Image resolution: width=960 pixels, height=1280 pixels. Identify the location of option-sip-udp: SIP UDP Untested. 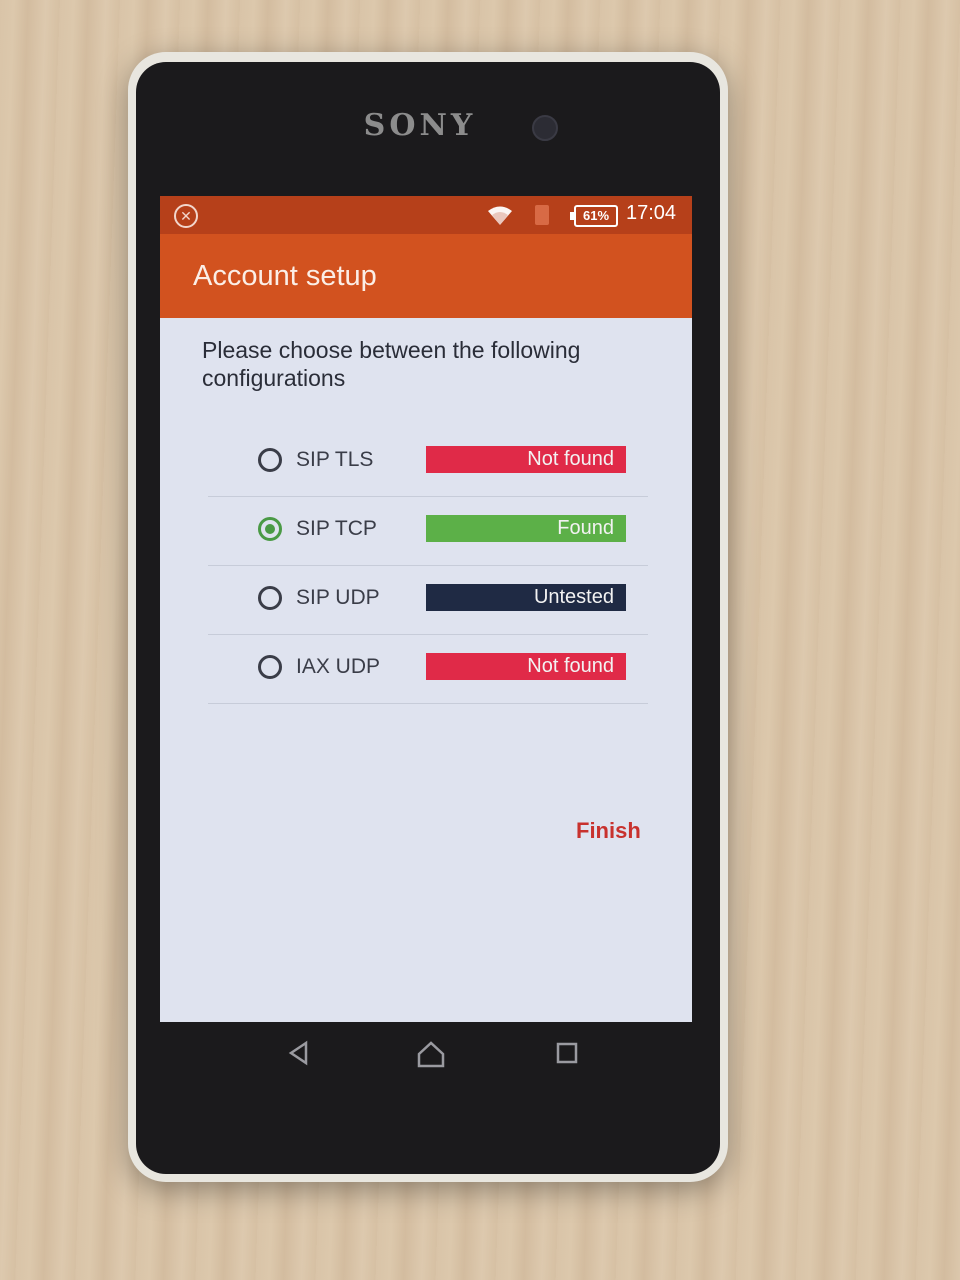
(428, 600).